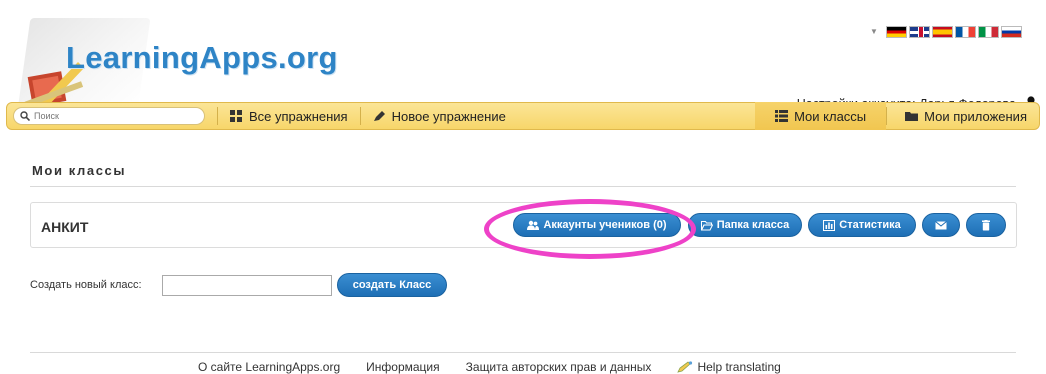  I want to click on nav-new-exercise: Новое упражнение, so click(439, 116).